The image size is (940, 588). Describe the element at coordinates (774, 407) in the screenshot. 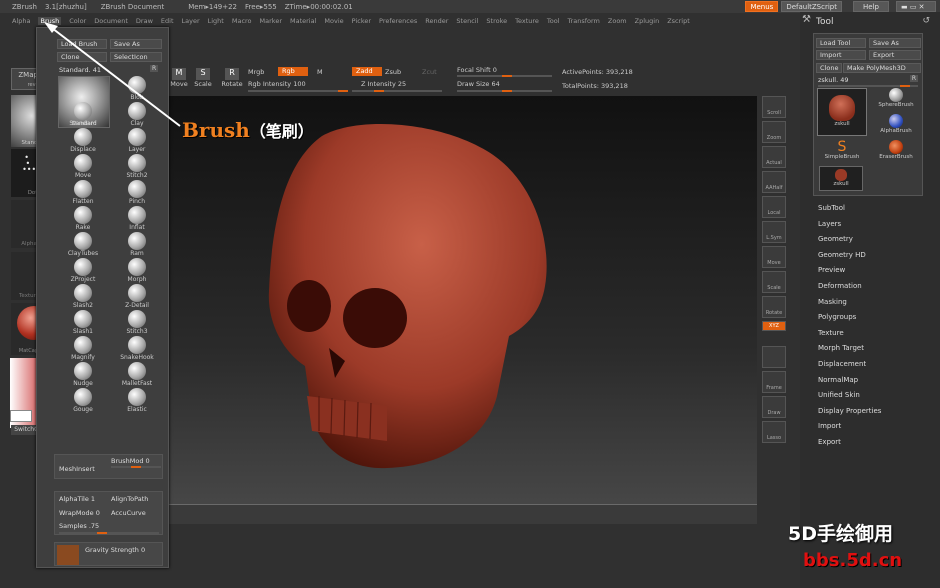

I see `shelf-draw-button: Draw` at that location.